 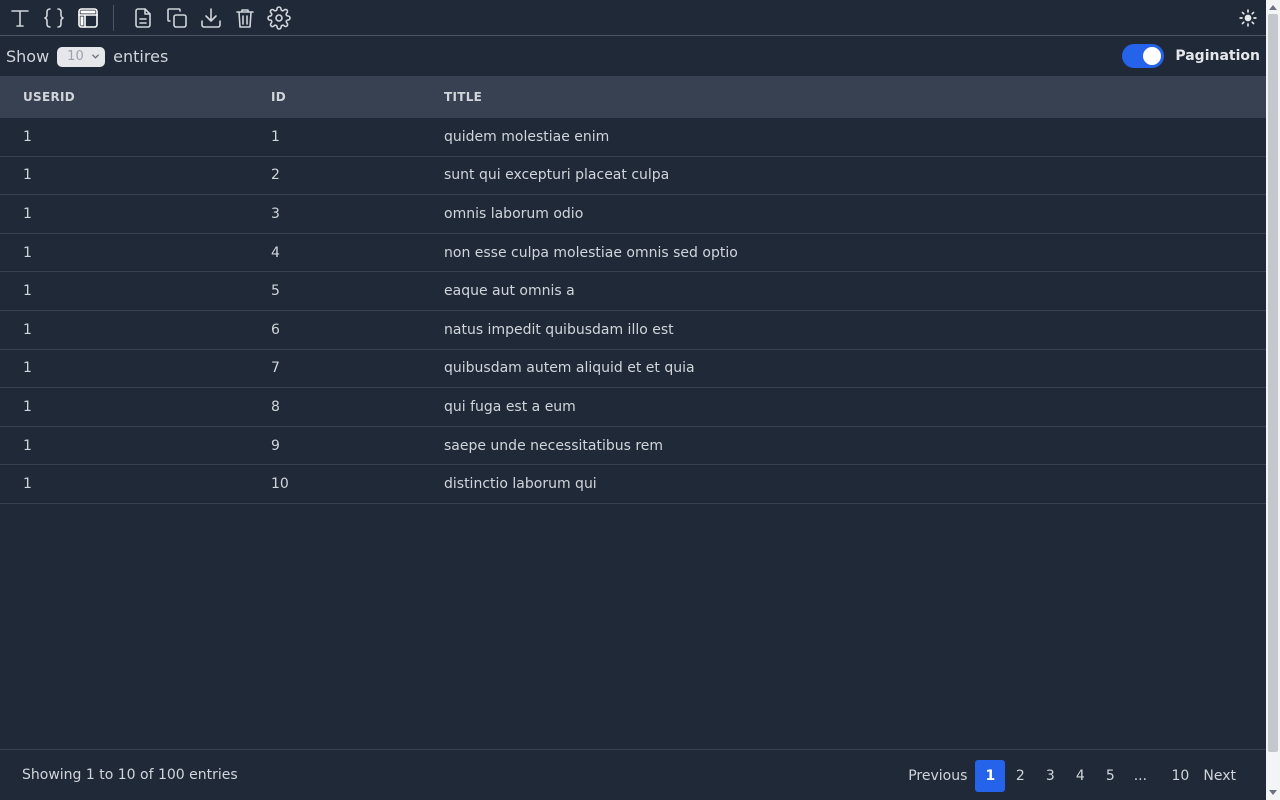 I want to click on copy-icon, so click(x=177, y=17).